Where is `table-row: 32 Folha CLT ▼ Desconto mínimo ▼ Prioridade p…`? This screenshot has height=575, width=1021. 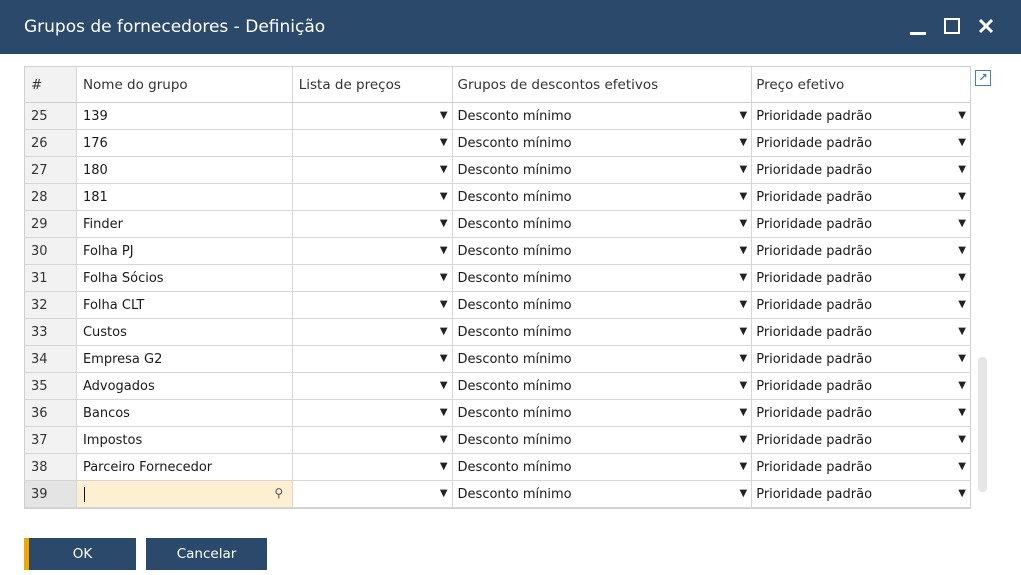
table-row: 32 Folha CLT ▼ Desconto mínimo ▼ Prioridade p… is located at coordinates (498, 305).